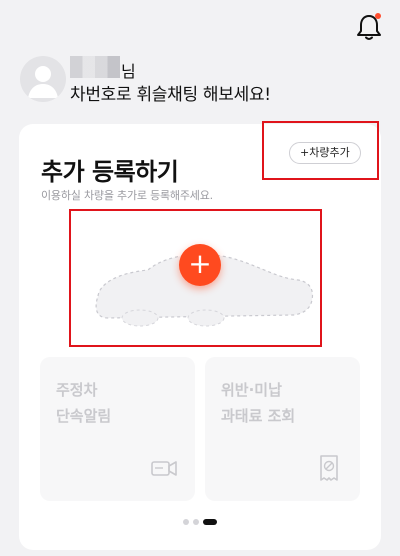  I want to click on name-suffix: 님, so click(128, 71).